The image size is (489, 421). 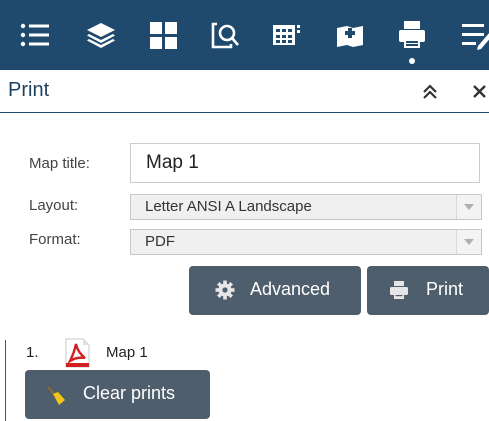 I want to click on clear-prints-button: Clear prints, so click(x=117, y=394).